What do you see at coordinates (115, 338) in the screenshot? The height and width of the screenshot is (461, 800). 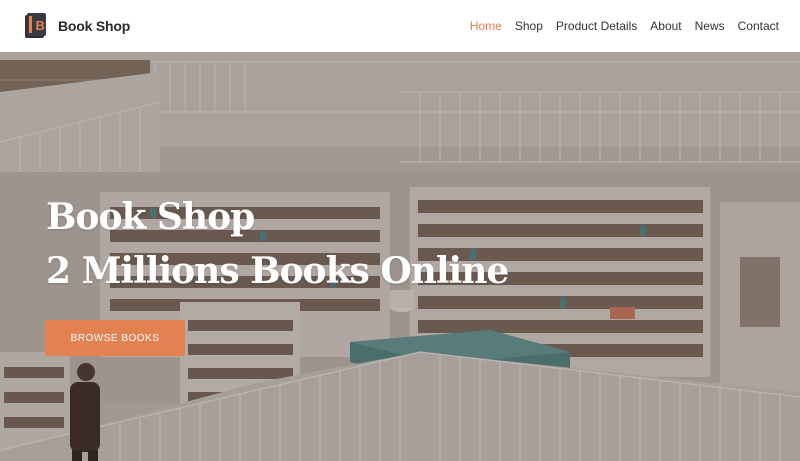 I see `browse-books-button: BROWSE BOOKS` at bounding box center [115, 338].